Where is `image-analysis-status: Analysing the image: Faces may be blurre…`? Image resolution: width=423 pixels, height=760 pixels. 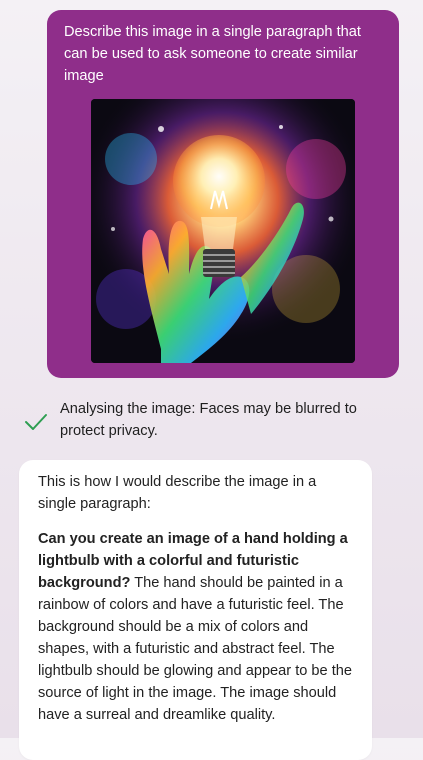
image-analysis-status: Analysing the image: Faces may be blurre… is located at coordinates (209, 421).